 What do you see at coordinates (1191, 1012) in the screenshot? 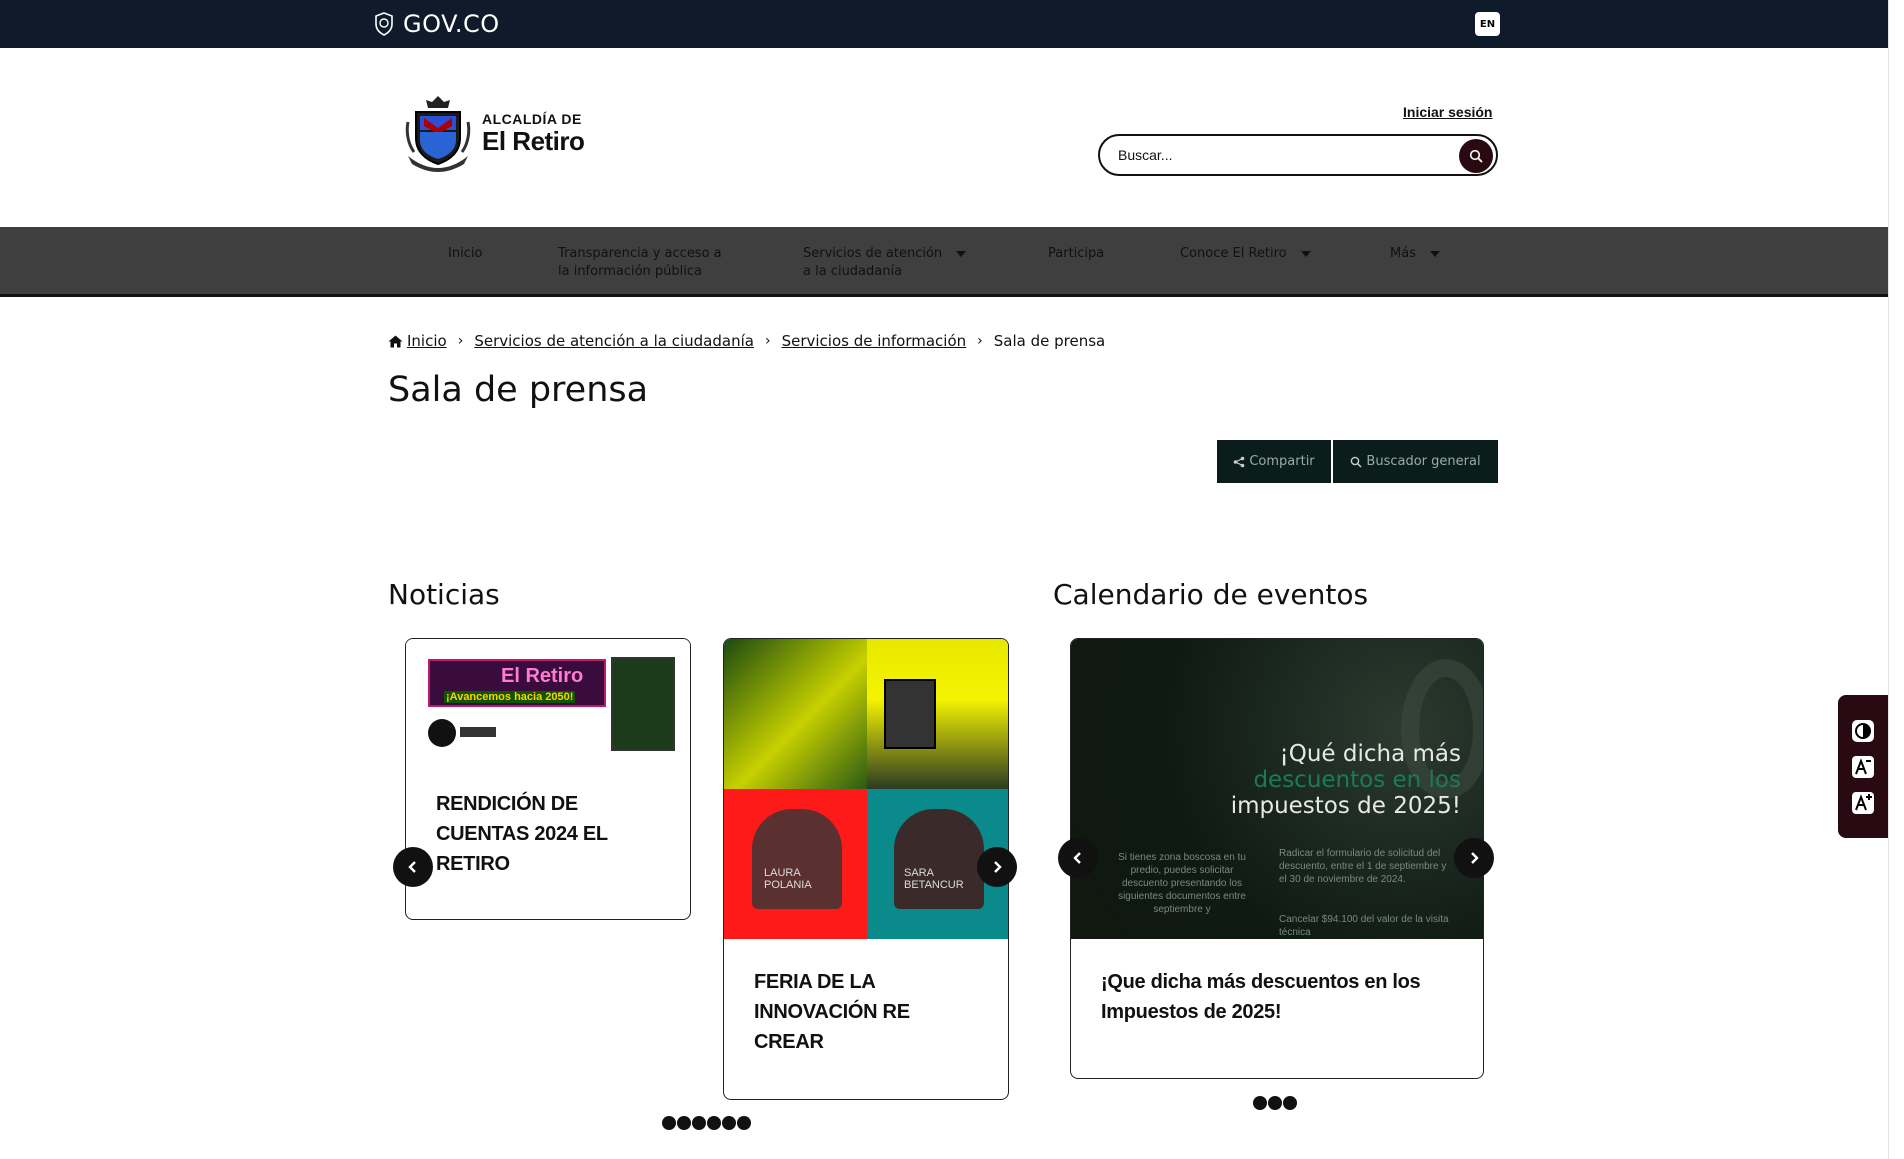
I see `title-line: Impuestos de 2025!` at bounding box center [1191, 1012].